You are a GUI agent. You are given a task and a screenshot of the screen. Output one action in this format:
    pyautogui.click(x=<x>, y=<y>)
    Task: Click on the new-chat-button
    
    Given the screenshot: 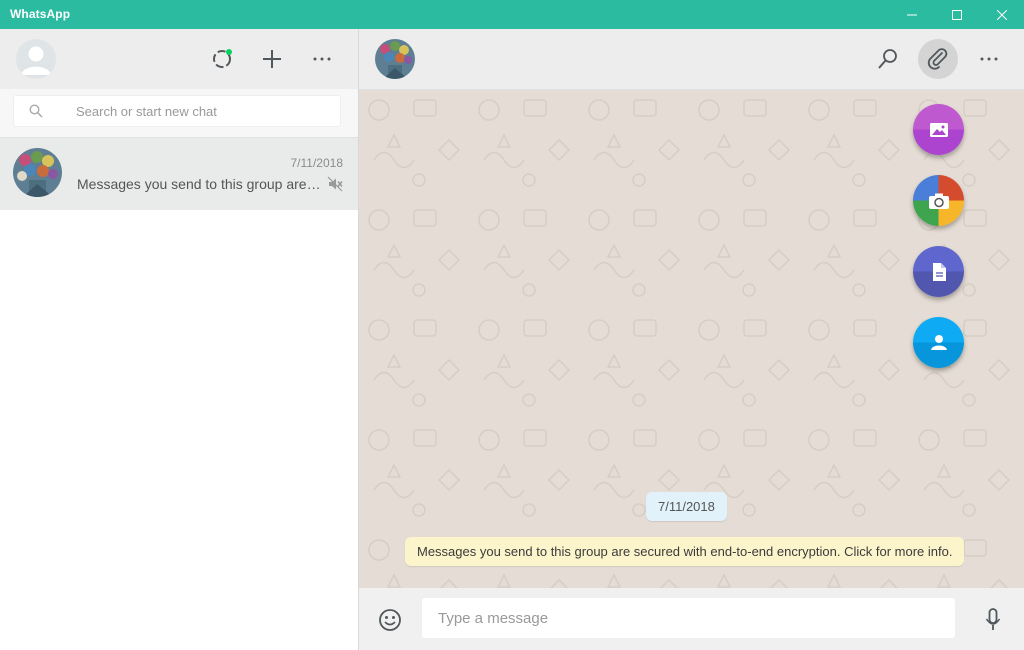 What is the action you would take?
    pyautogui.click(x=272, y=59)
    